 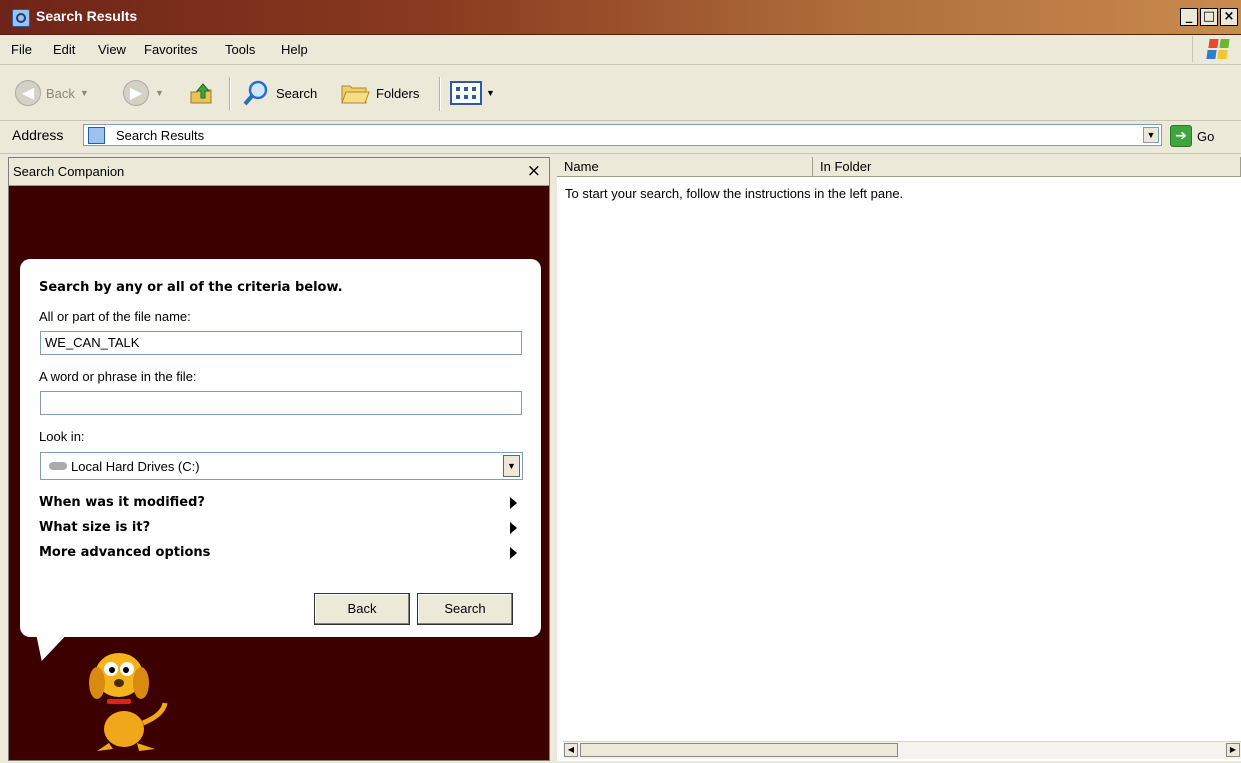 What do you see at coordinates (62, 436) in the screenshot?
I see `look-in-label: Look in:` at bounding box center [62, 436].